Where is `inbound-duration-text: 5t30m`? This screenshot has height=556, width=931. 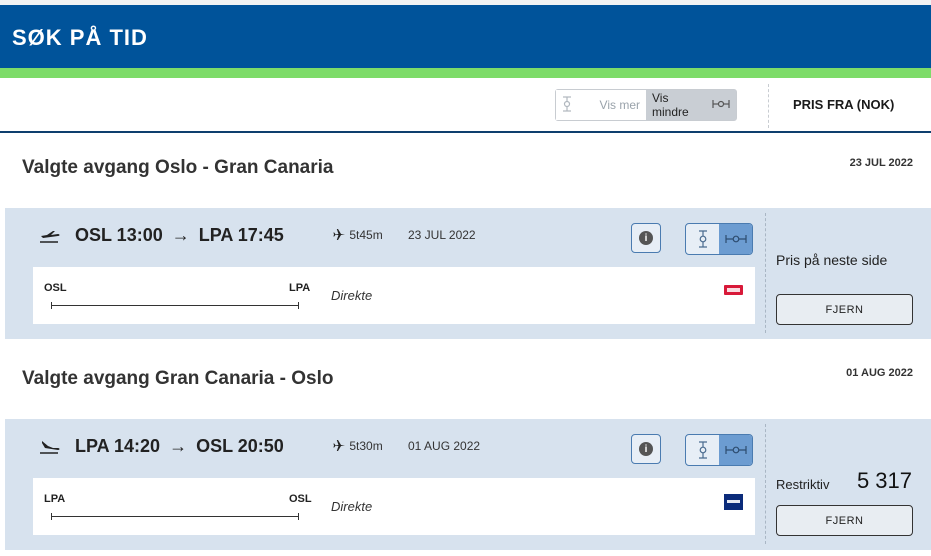
inbound-duration-text: 5t30m is located at coordinates (366, 446).